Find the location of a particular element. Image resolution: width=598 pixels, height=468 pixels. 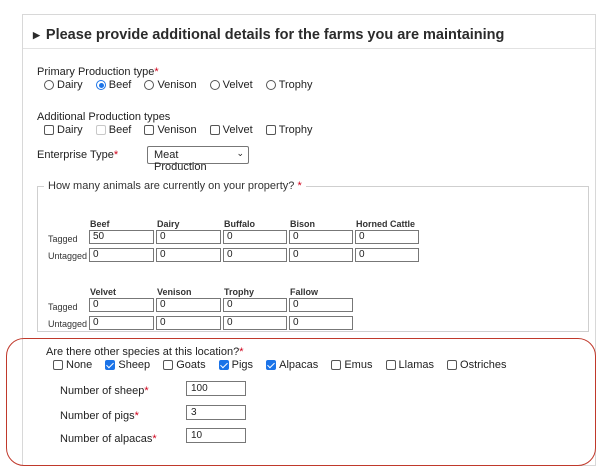

primary-production-label-text: Primary Production type is located at coordinates (96, 72).